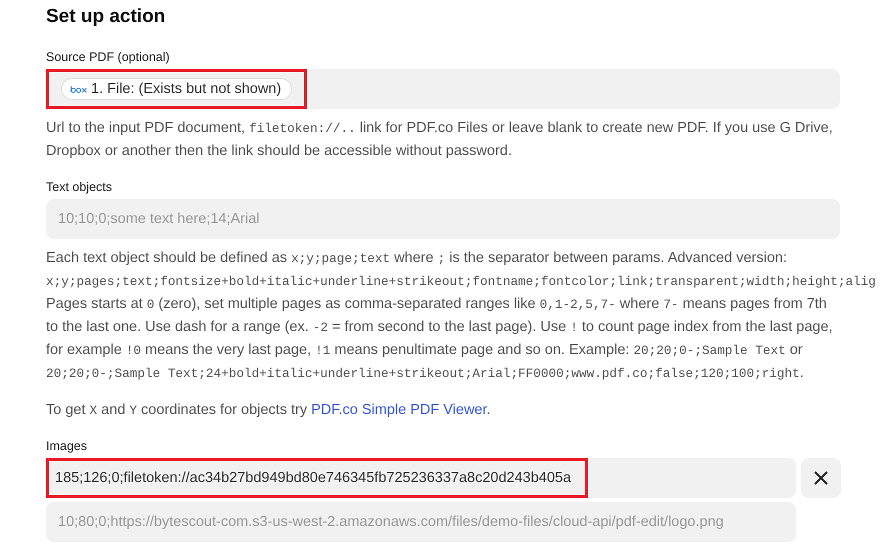  I want to click on close-icon, so click(821, 478).